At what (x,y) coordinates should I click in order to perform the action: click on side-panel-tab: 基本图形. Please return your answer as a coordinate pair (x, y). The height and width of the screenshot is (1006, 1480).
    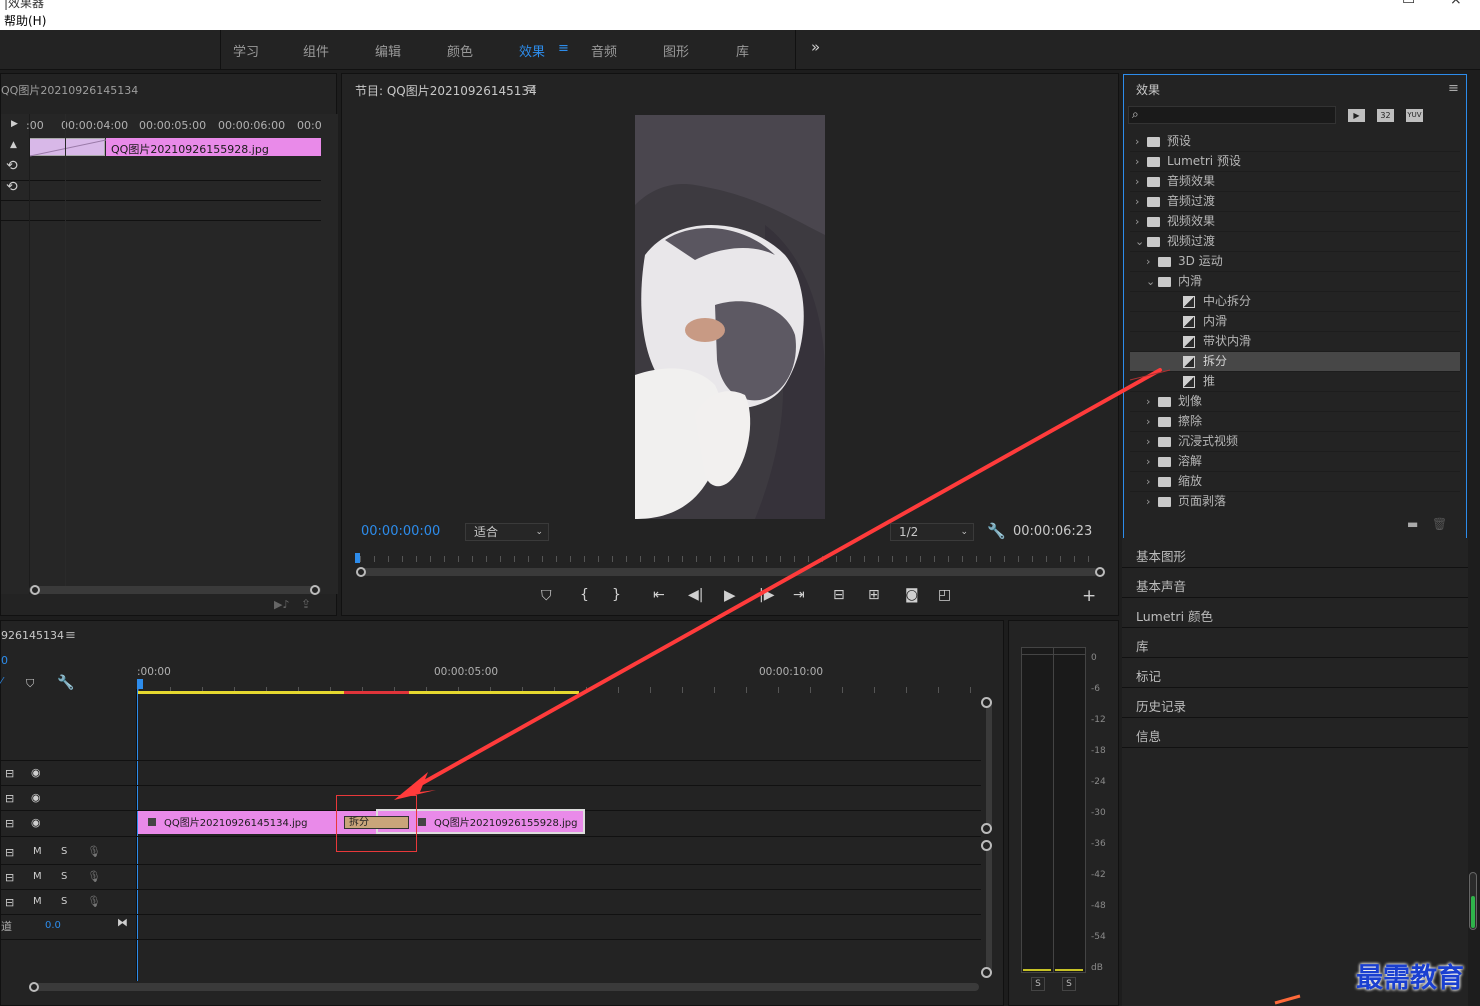
    Looking at the image, I should click on (1295, 553).